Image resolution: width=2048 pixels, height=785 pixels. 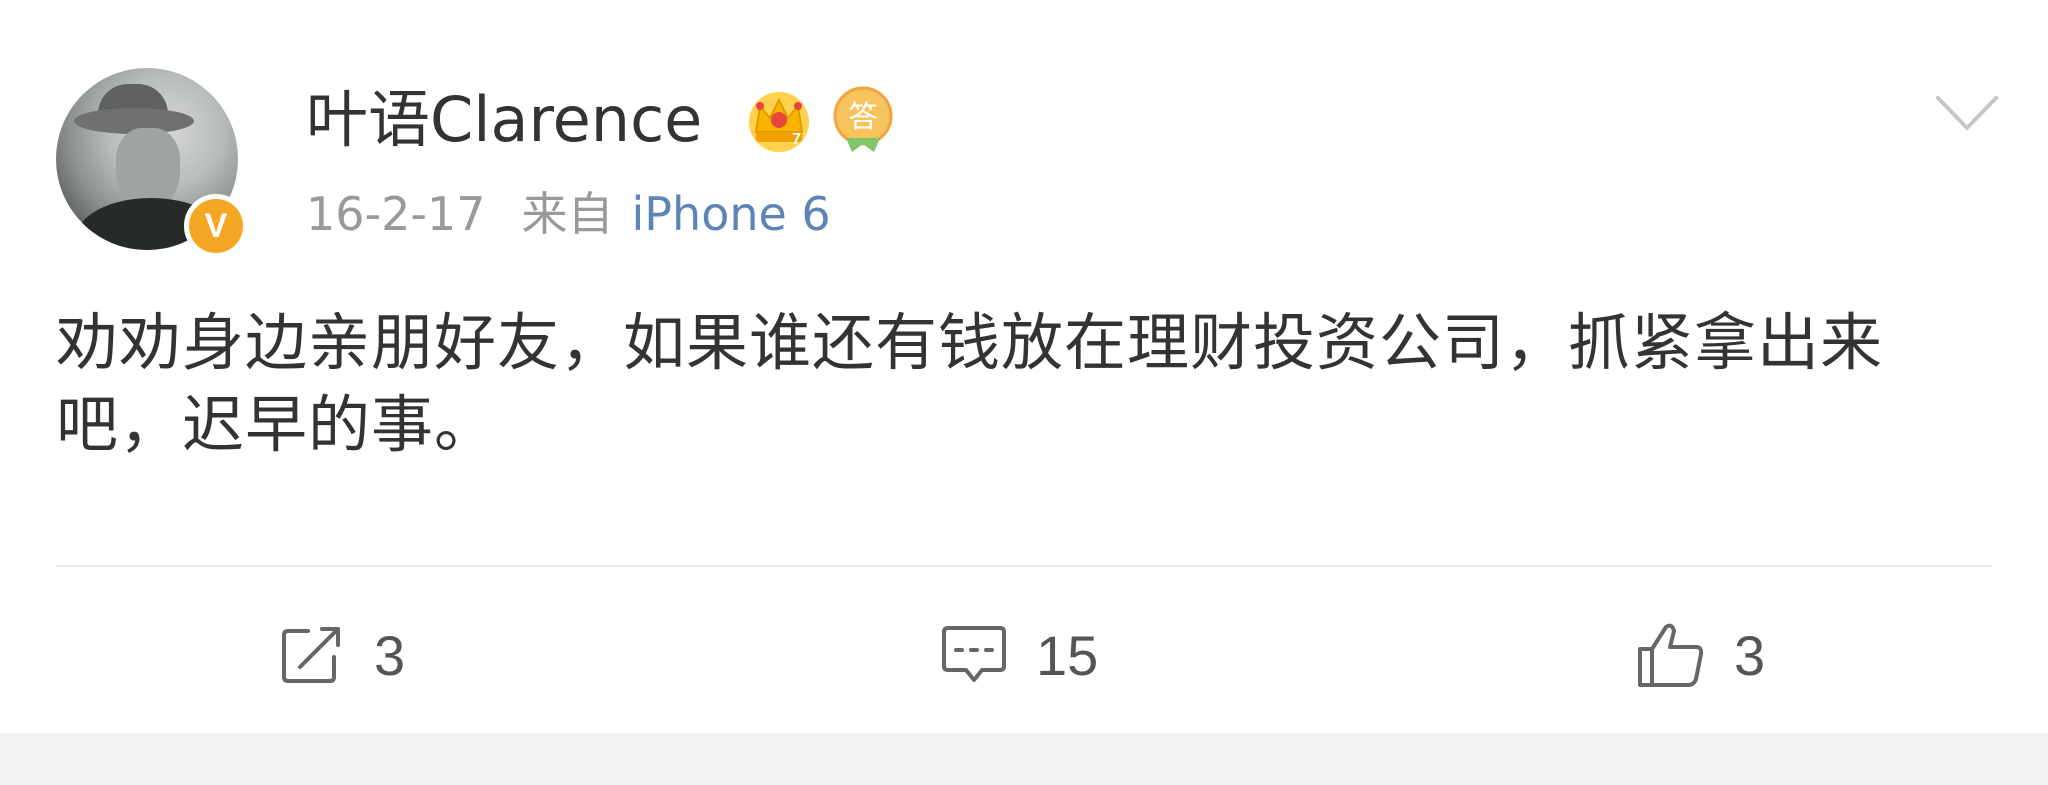 What do you see at coordinates (731, 214) in the screenshot?
I see `source-link: iPhone 6` at bounding box center [731, 214].